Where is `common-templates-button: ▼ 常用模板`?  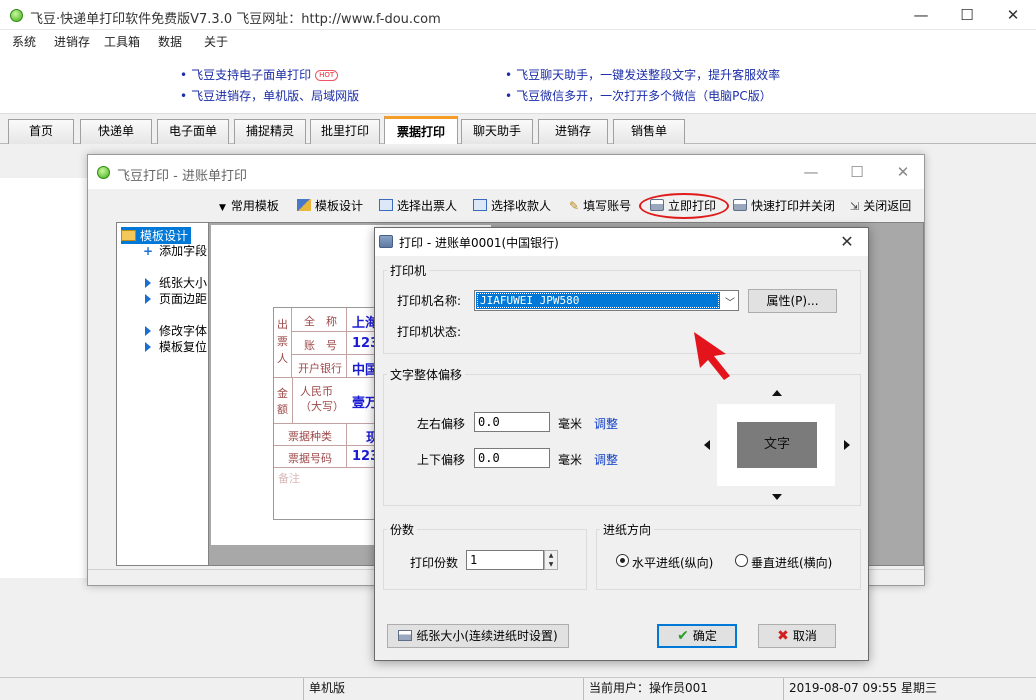
common-templates-button: ▼ 常用模板 is located at coordinates (249, 206).